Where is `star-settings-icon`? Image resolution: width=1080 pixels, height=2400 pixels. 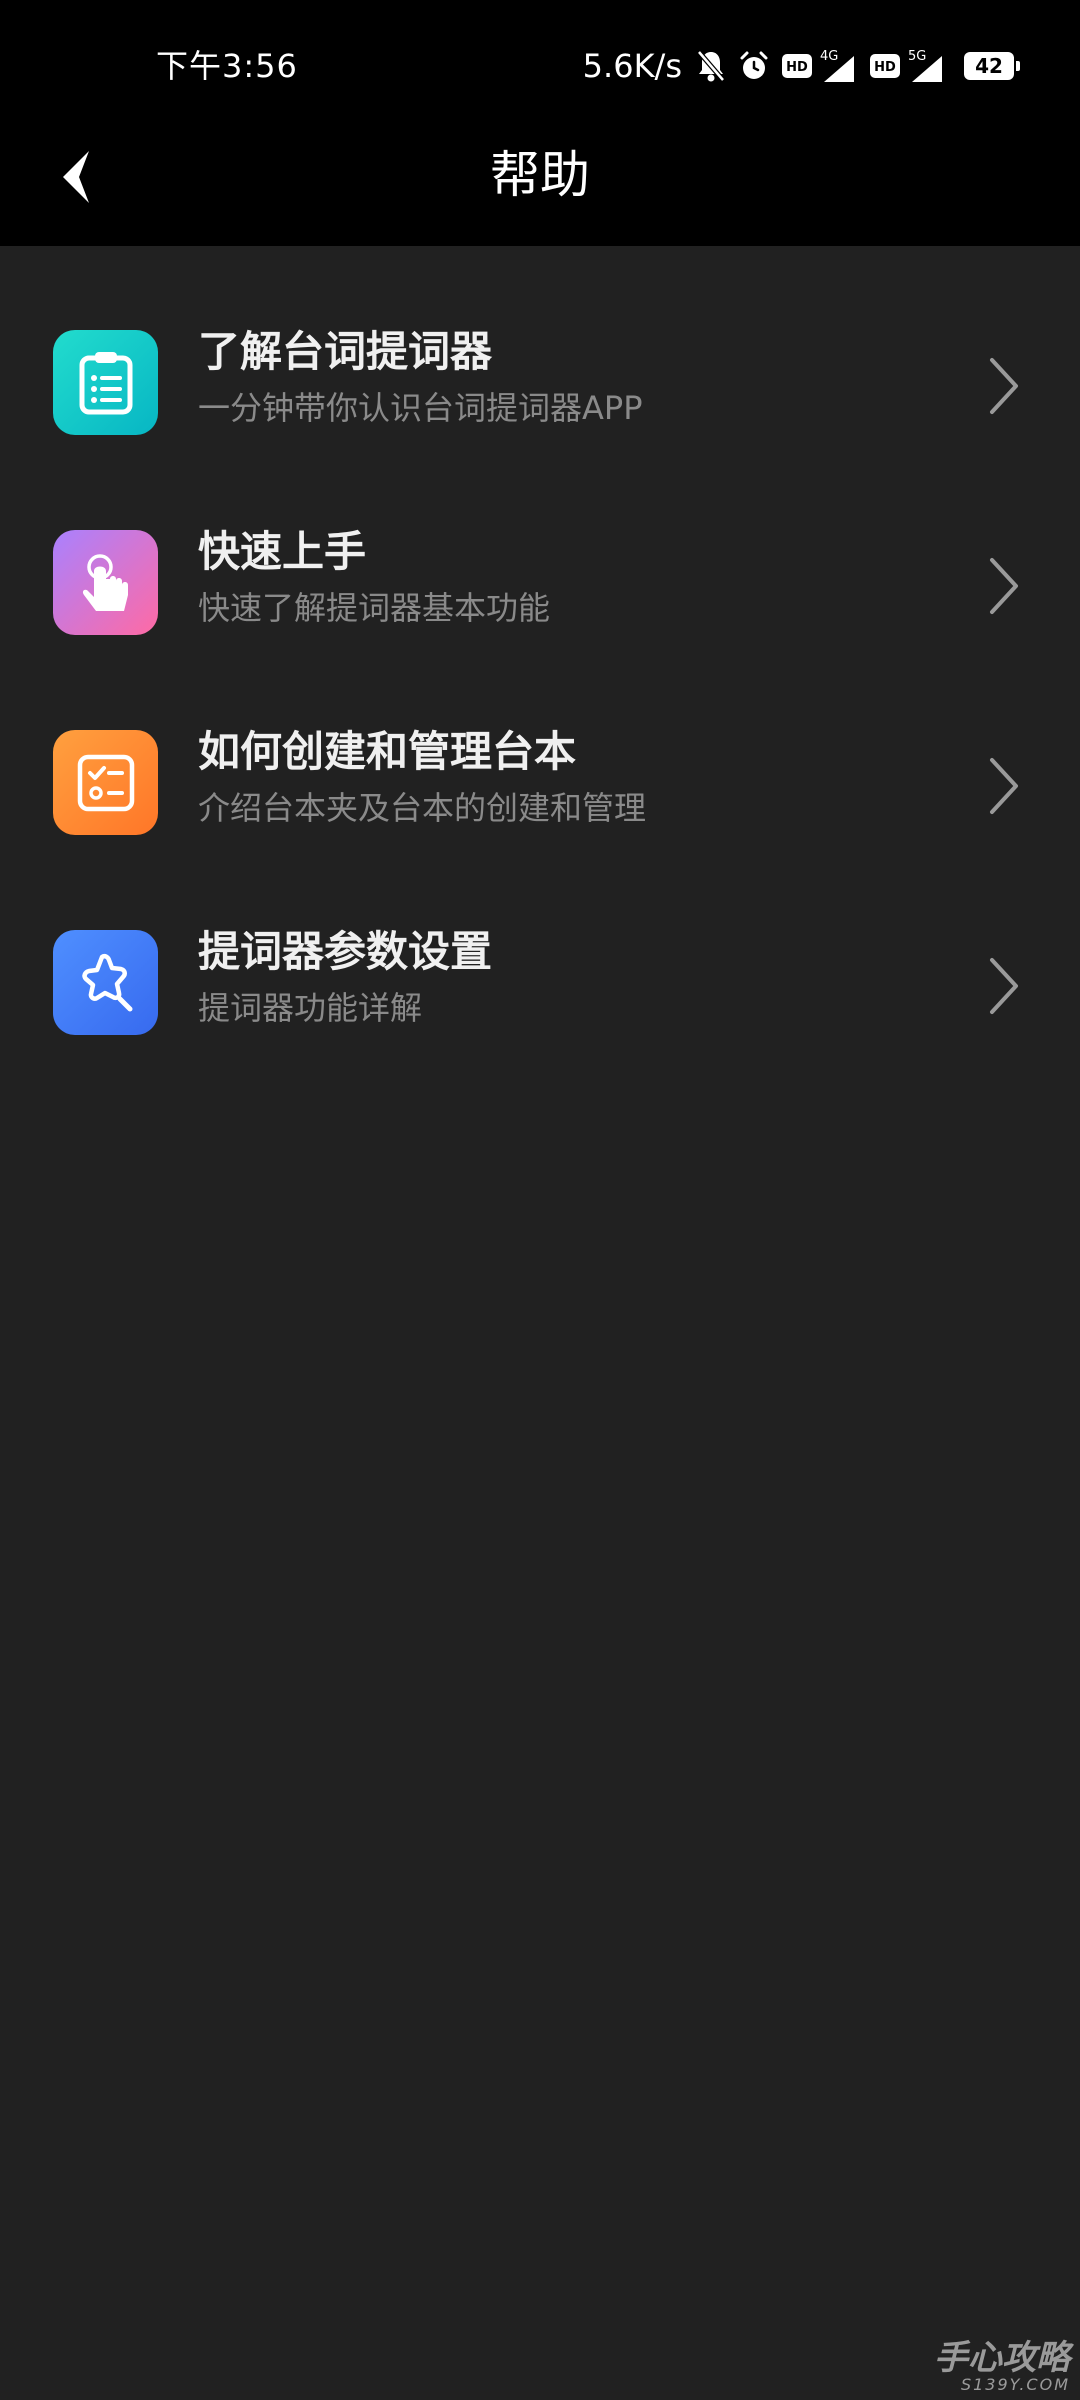
star-settings-icon is located at coordinates (105, 982).